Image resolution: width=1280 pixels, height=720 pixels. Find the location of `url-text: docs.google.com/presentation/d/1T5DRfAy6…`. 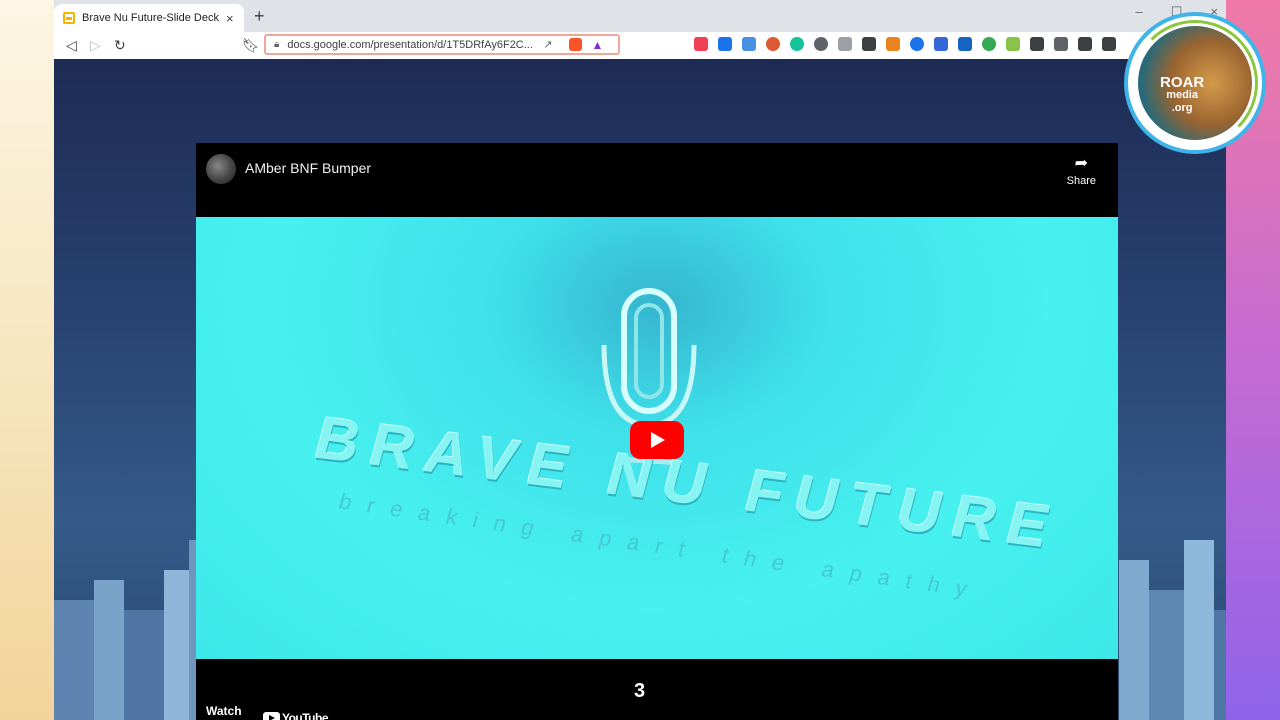

url-text: docs.google.com/presentation/d/1T5DRfAy6… is located at coordinates (412, 45).